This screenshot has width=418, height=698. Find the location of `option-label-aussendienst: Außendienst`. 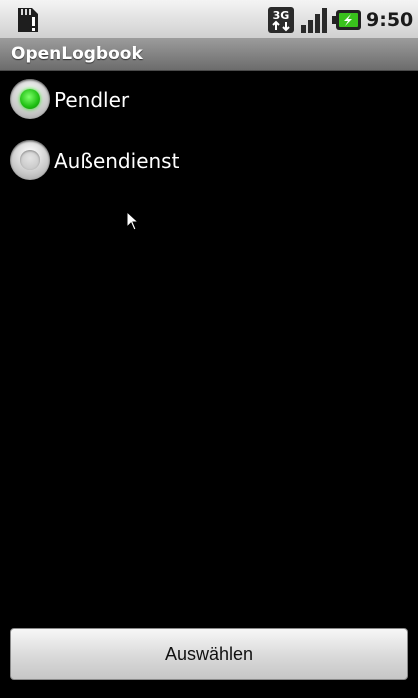

option-label-aussendienst: Außendienst is located at coordinates (117, 161).